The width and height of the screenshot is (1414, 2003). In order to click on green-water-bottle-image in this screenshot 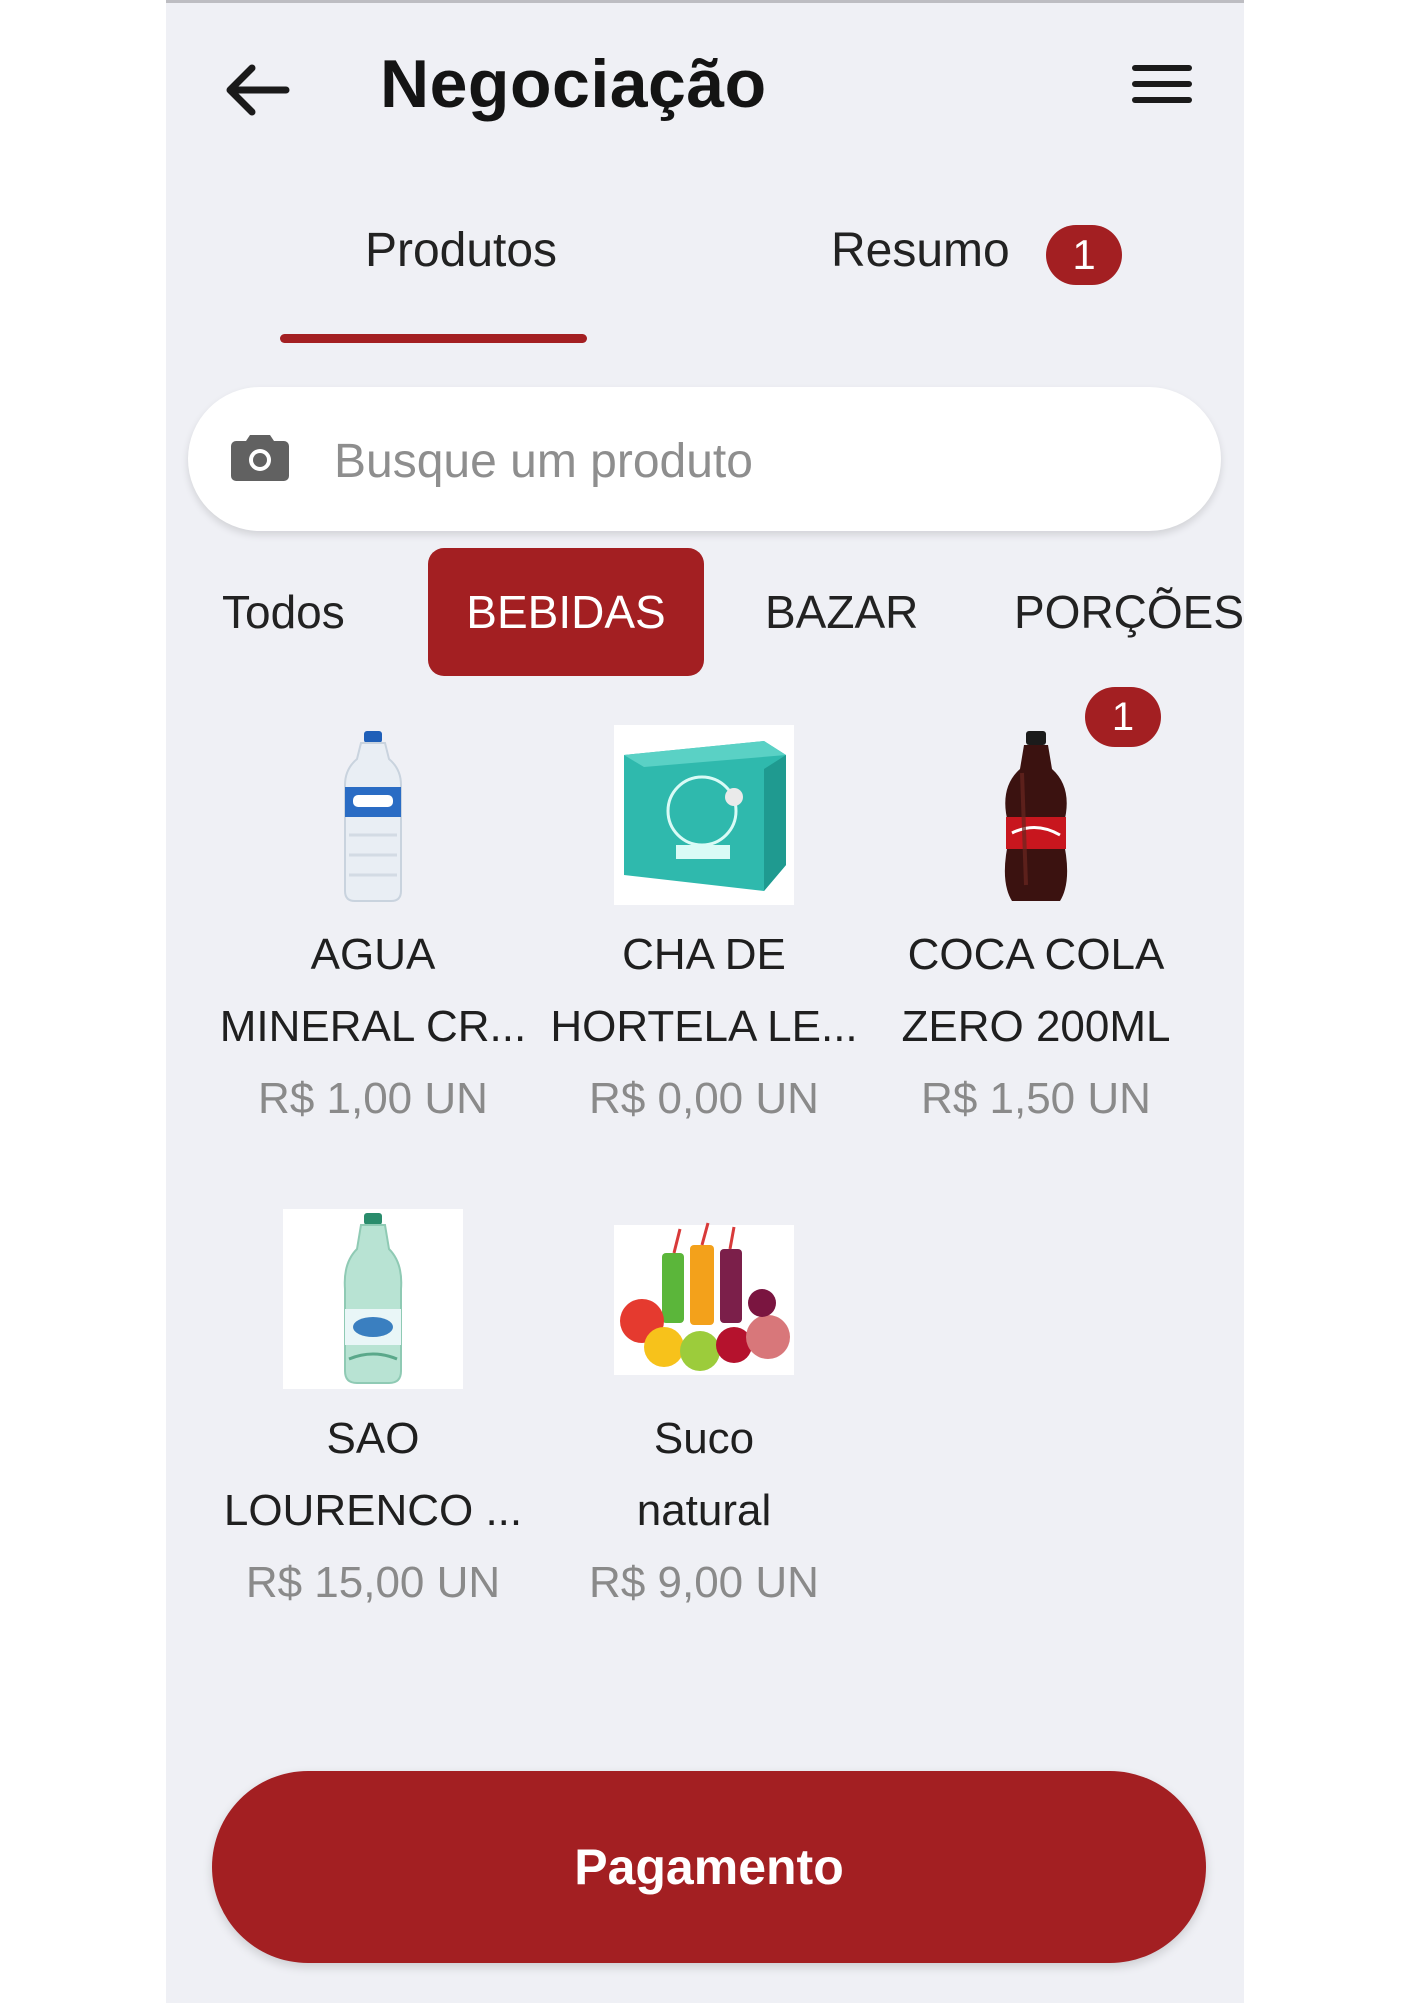, I will do `click(373, 1299)`.